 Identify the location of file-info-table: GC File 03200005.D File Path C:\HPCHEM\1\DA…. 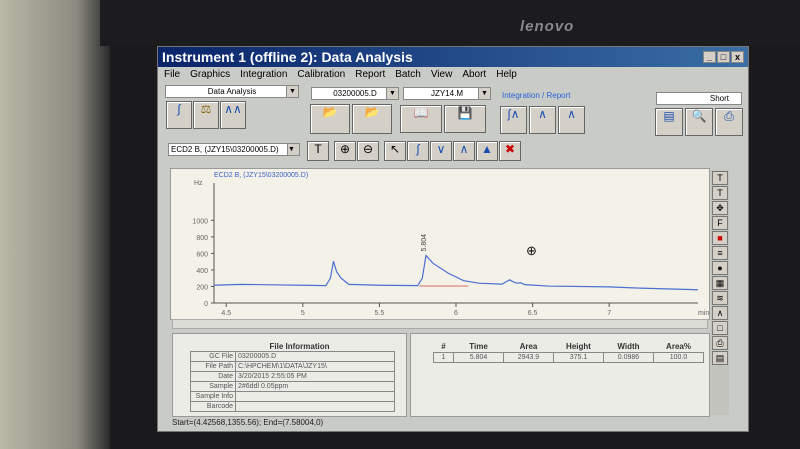
(292, 381).